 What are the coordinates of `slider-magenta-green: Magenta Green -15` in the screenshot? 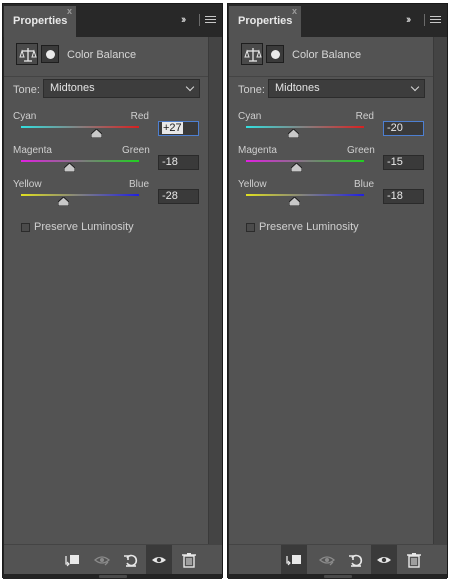 It's located at (331, 162).